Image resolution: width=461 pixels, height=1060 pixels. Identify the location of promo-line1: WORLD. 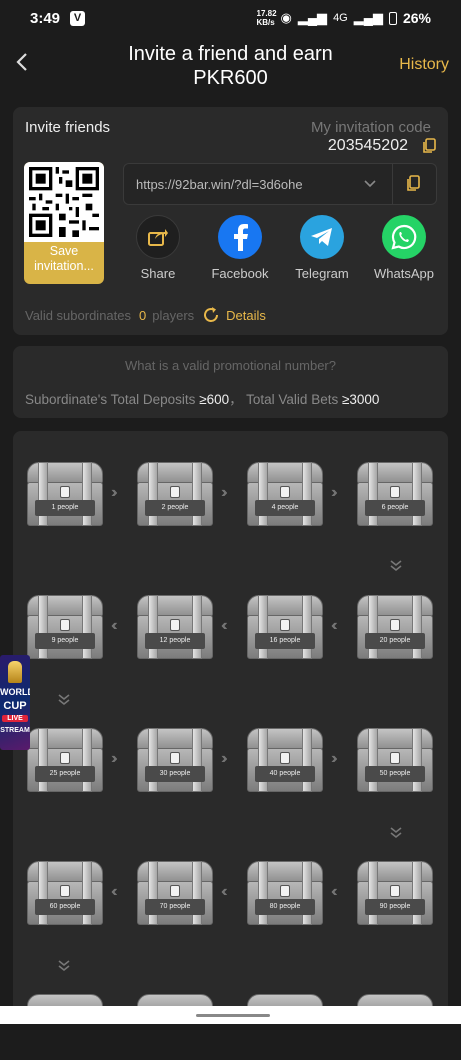
(15, 692).